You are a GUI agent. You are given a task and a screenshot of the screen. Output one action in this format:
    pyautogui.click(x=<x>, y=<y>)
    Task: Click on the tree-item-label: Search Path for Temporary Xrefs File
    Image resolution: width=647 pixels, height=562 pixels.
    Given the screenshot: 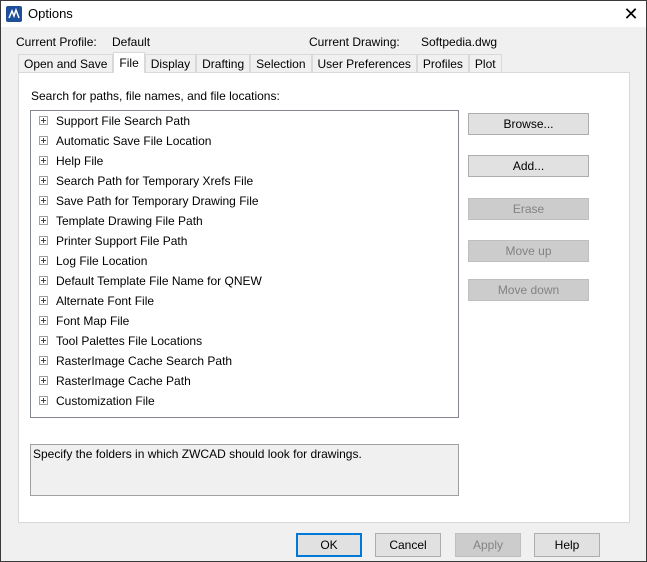 What is the action you would take?
    pyautogui.click(x=155, y=181)
    